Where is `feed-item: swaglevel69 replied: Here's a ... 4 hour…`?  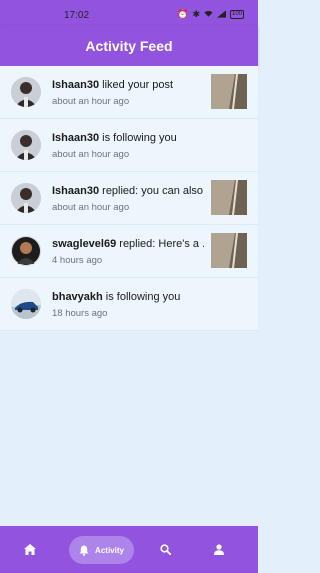 feed-item: swaglevel69 replied: Here's a ... 4 hour… is located at coordinates (129, 251).